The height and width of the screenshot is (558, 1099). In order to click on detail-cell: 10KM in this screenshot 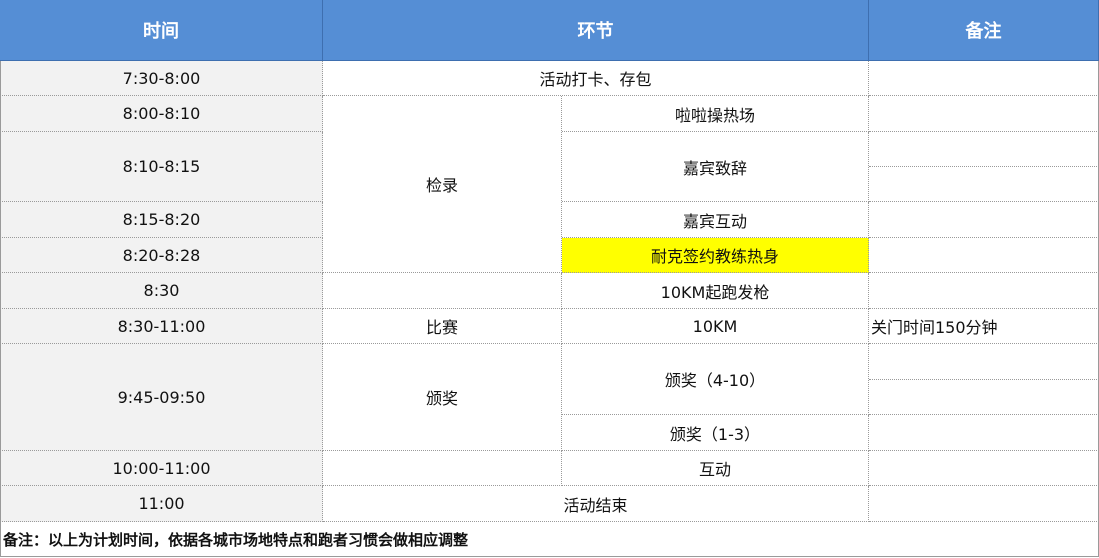, I will do `click(715, 326)`.